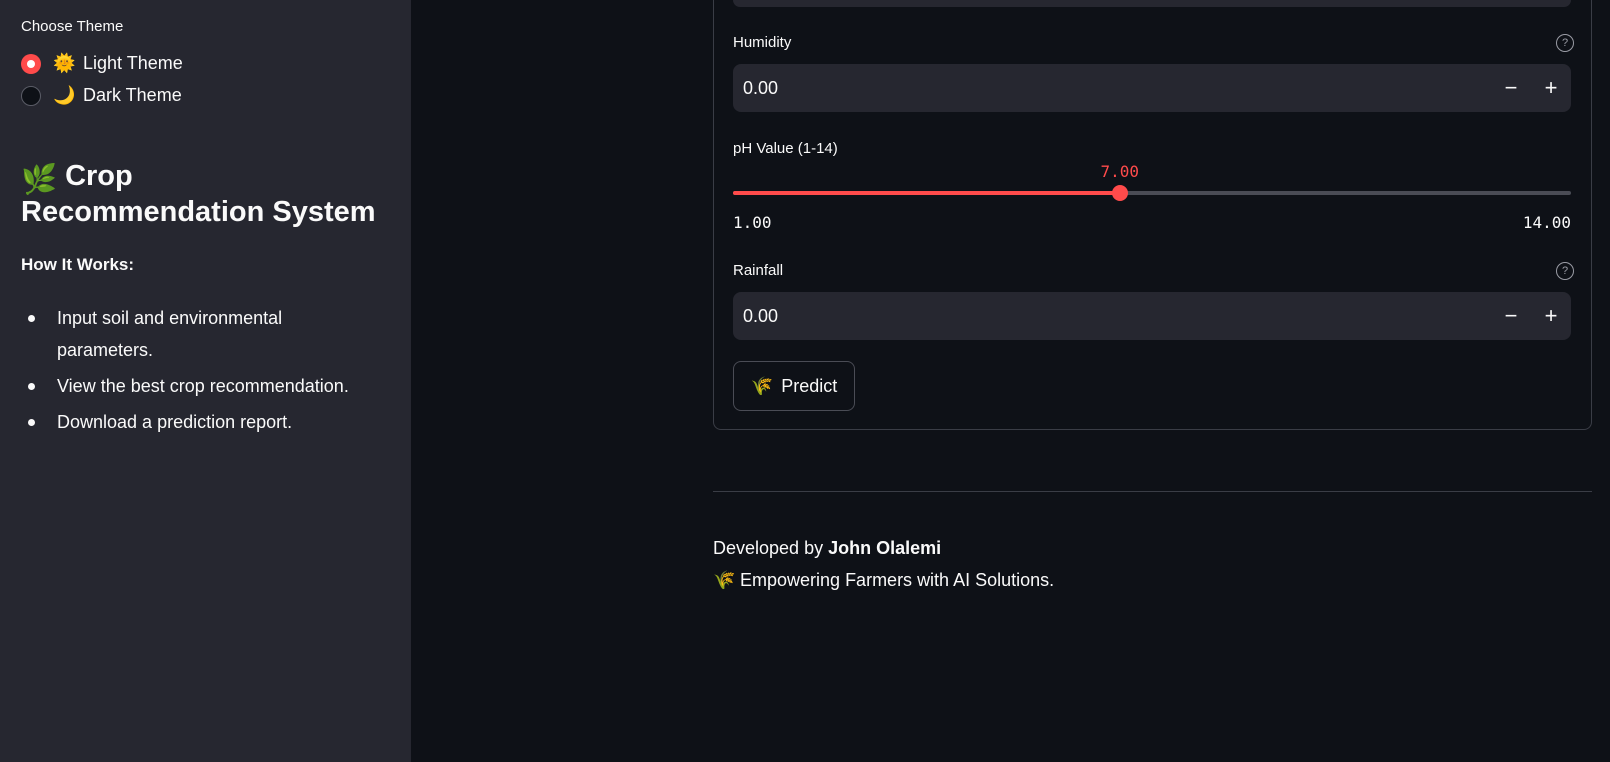 The image size is (1610, 762). What do you see at coordinates (1511, 88) in the screenshot?
I see `humidity-decrement-button: −` at bounding box center [1511, 88].